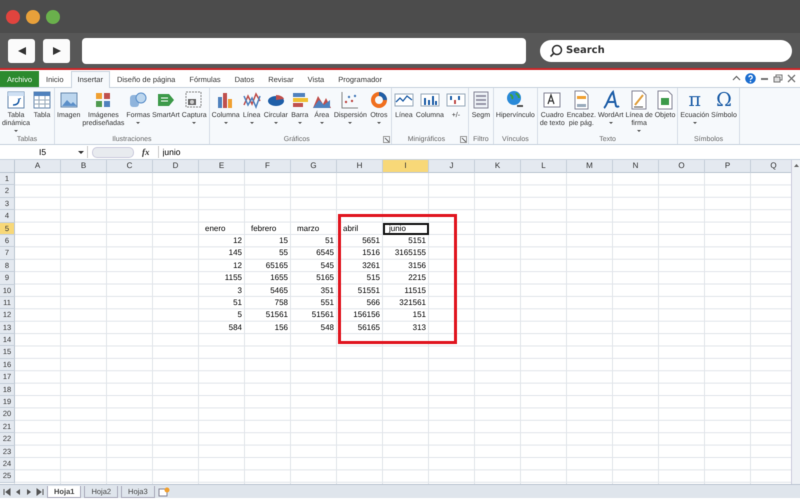 Image resolution: width=800 pixels, height=500 pixels. What do you see at coordinates (360, 241) in the screenshot?
I see `table-cell: 5651` at bounding box center [360, 241].